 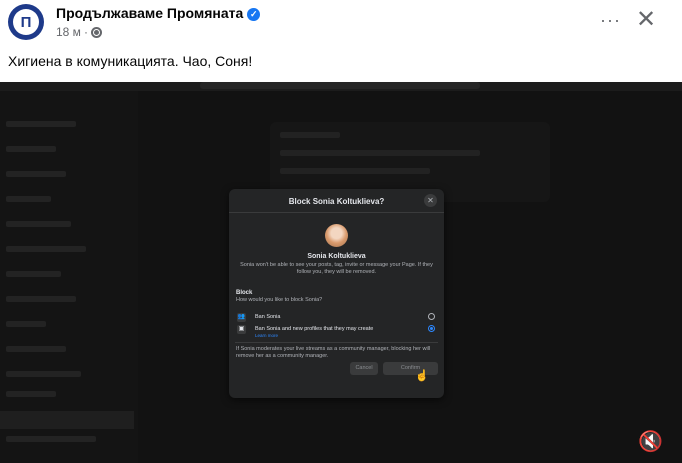 What do you see at coordinates (410, 368) in the screenshot?
I see `confirm-button: Confirm` at bounding box center [410, 368].